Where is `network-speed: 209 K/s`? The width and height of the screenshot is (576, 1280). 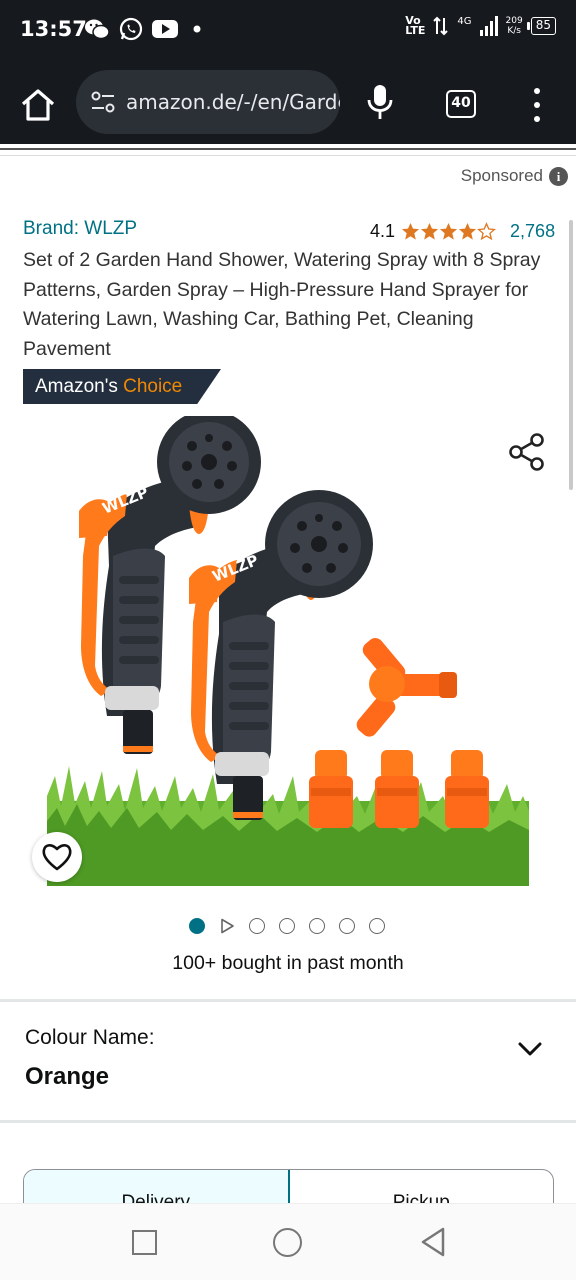 network-speed: 209 K/s is located at coordinates (514, 26).